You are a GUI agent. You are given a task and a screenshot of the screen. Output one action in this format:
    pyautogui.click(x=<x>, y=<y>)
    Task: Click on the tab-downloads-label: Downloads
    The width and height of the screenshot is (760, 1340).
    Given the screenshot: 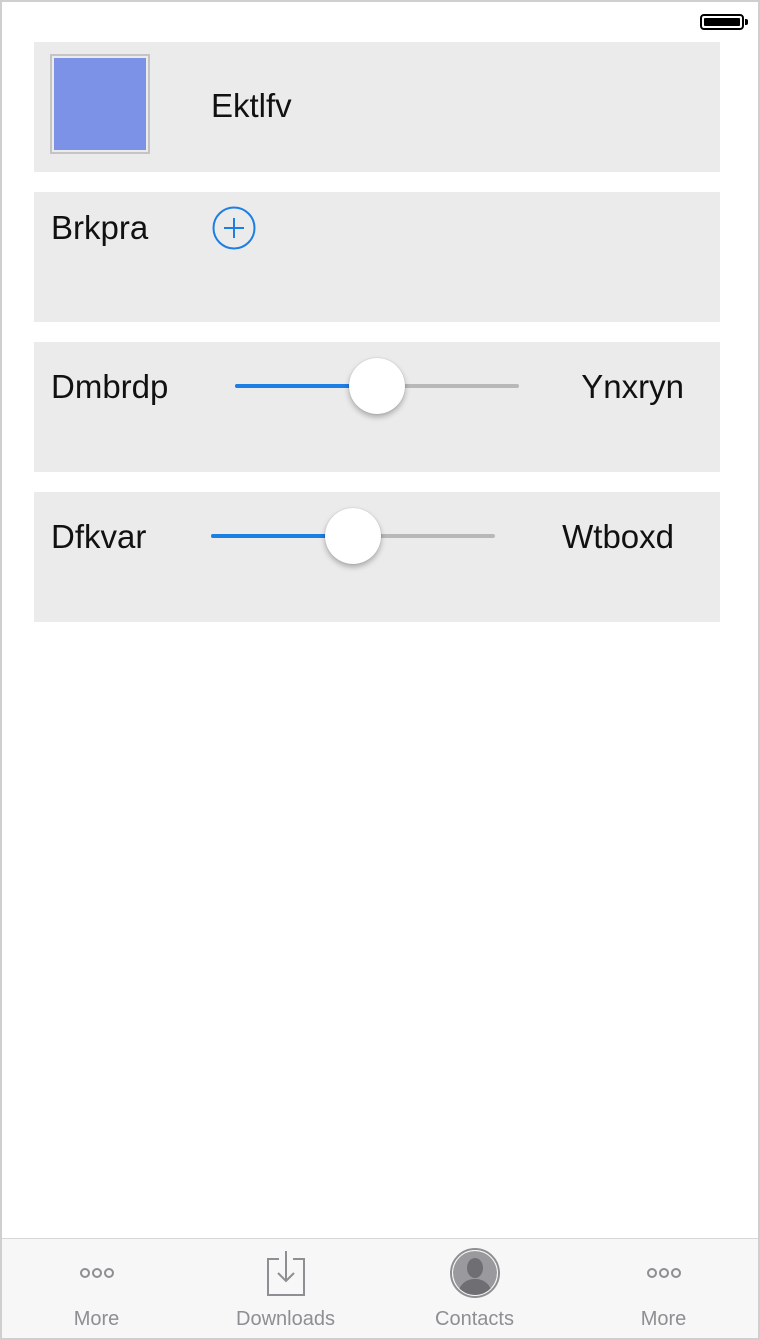 What is the action you would take?
    pyautogui.click(x=285, y=1319)
    